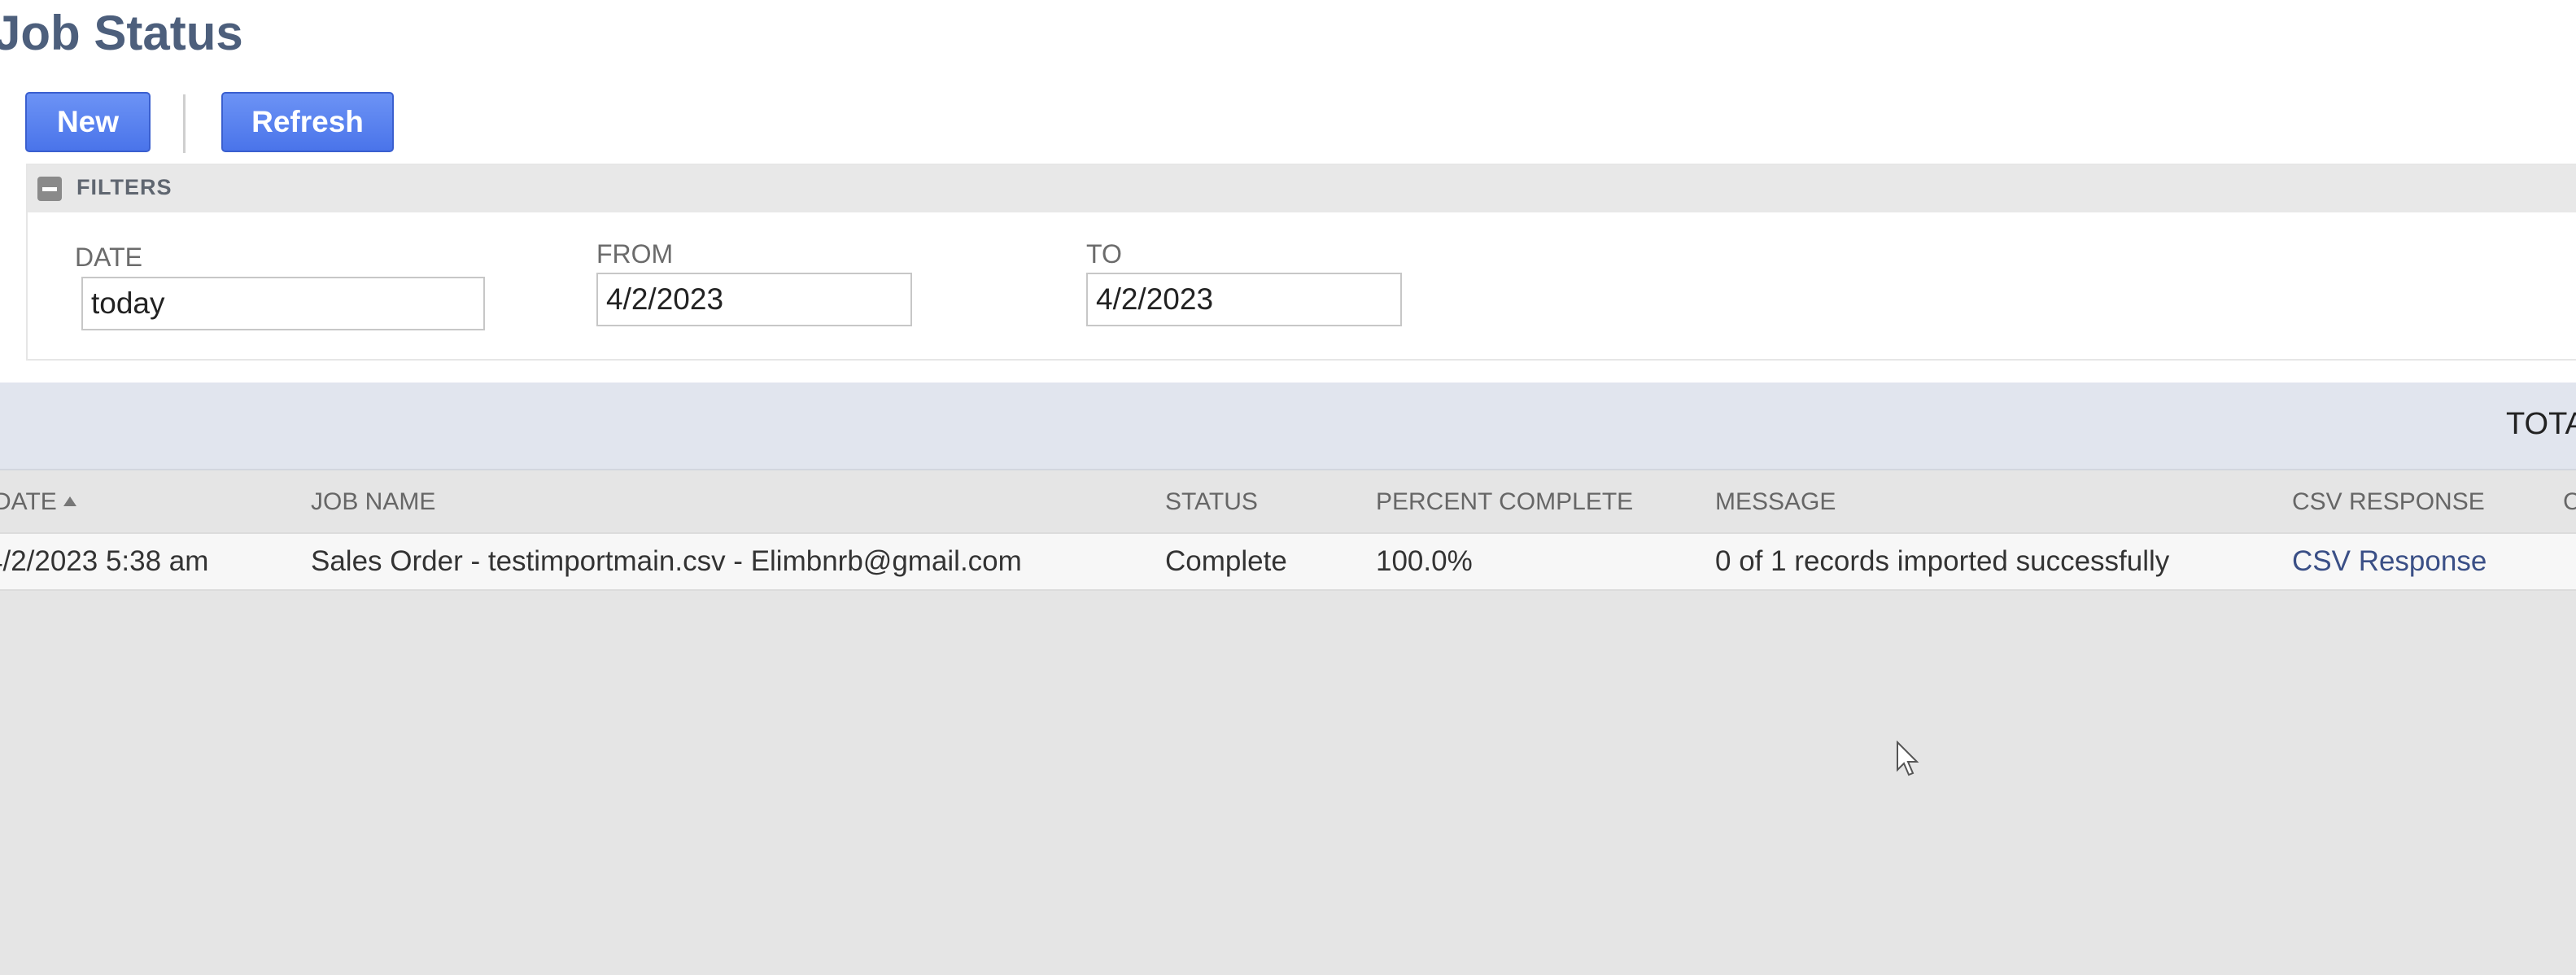 This screenshot has width=2576, height=975. Describe the element at coordinates (1775, 502) in the screenshot. I see `column-header-message: MESSAGE` at that location.